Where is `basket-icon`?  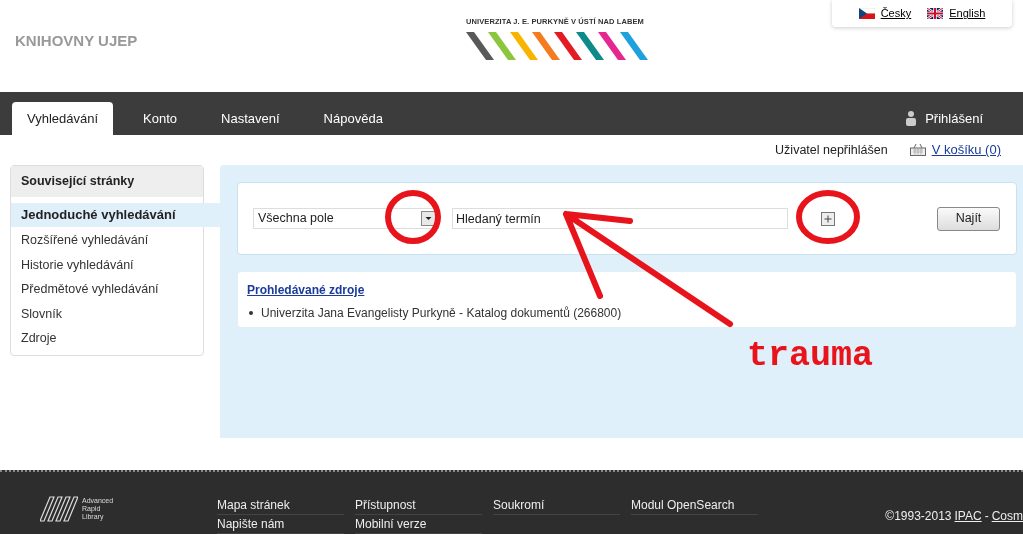 basket-icon is located at coordinates (917, 150).